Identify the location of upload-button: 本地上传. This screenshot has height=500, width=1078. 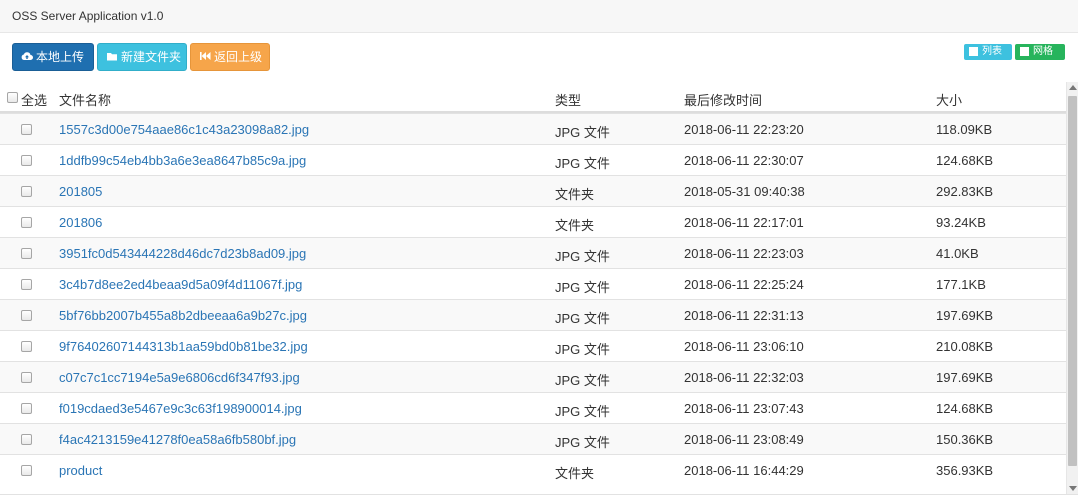
(53, 57).